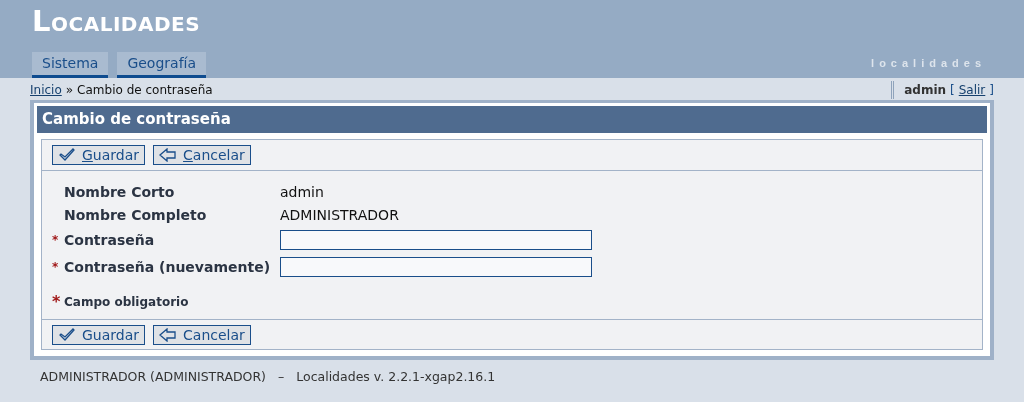 The height and width of the screenshot is (402, 1024). I want to click on field-value: admin, so click(302, 192).